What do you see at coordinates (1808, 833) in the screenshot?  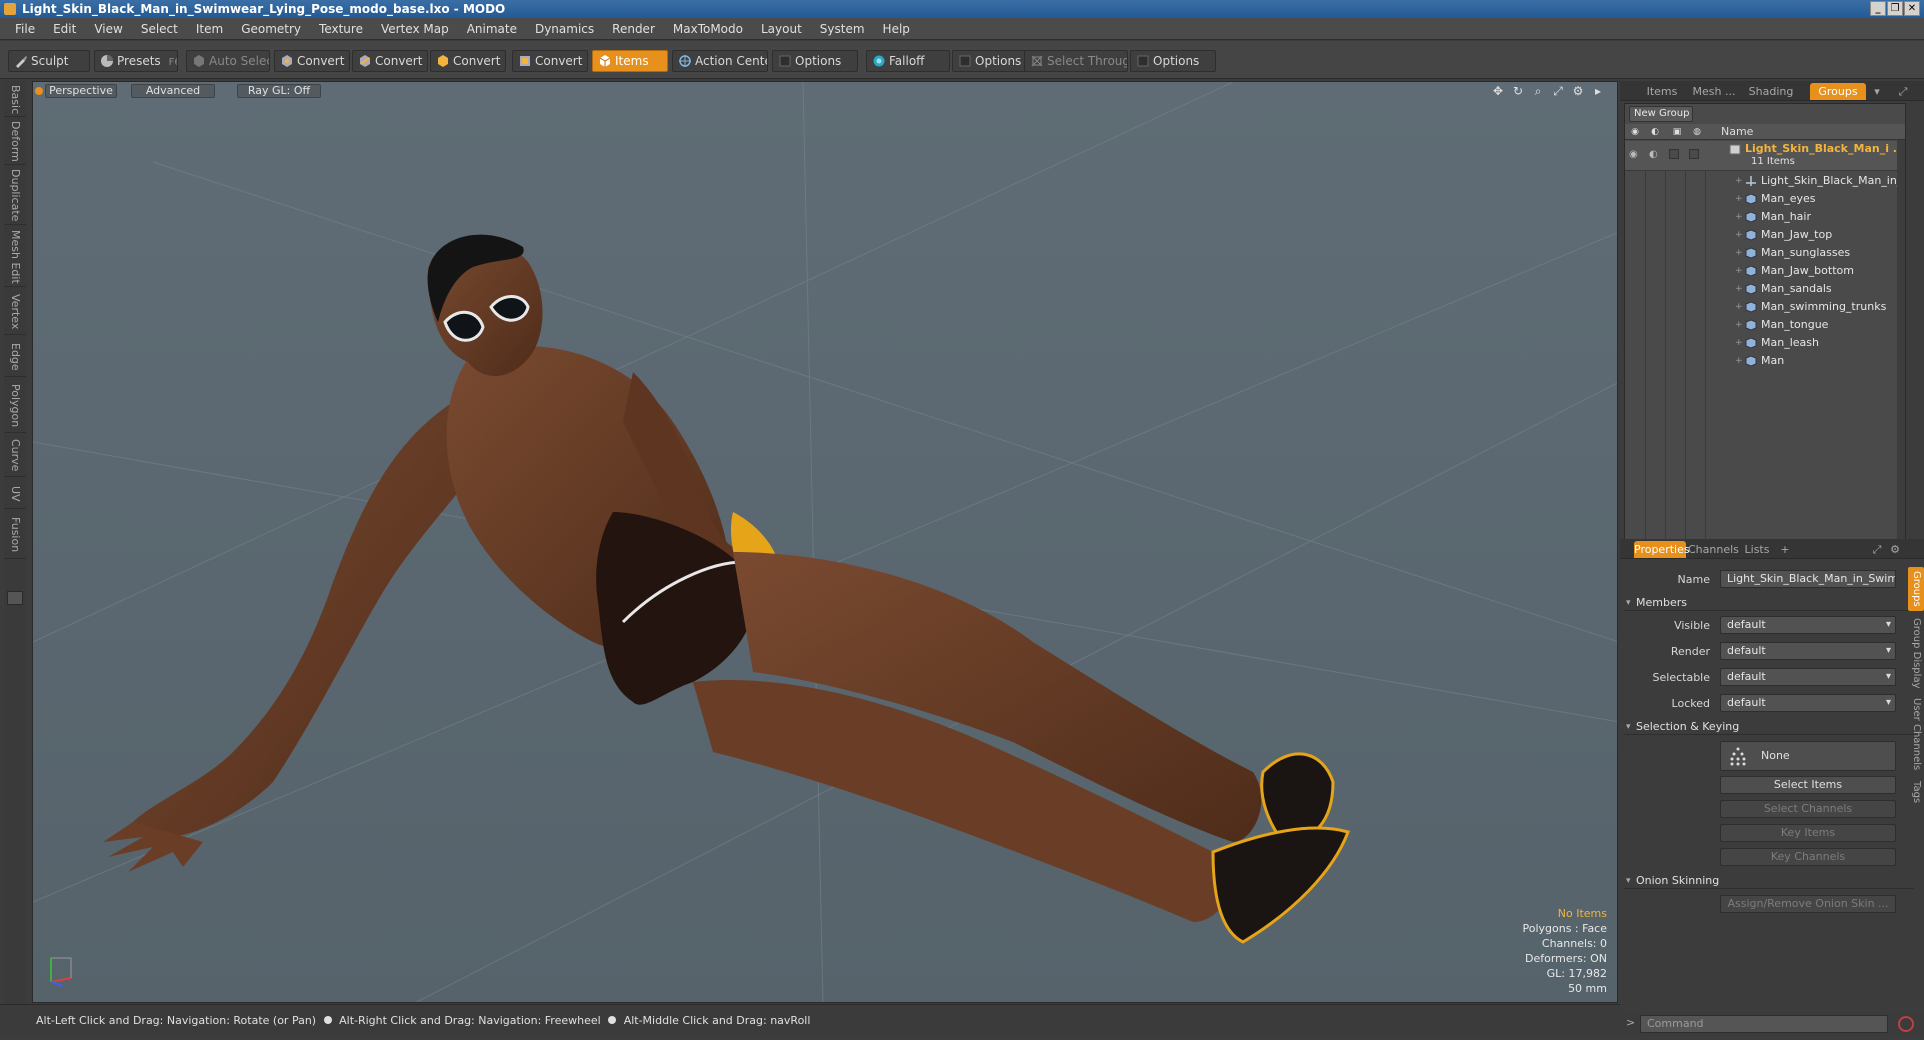 I see `key-items-button: Key Items` at bounding box center [1808, 833].